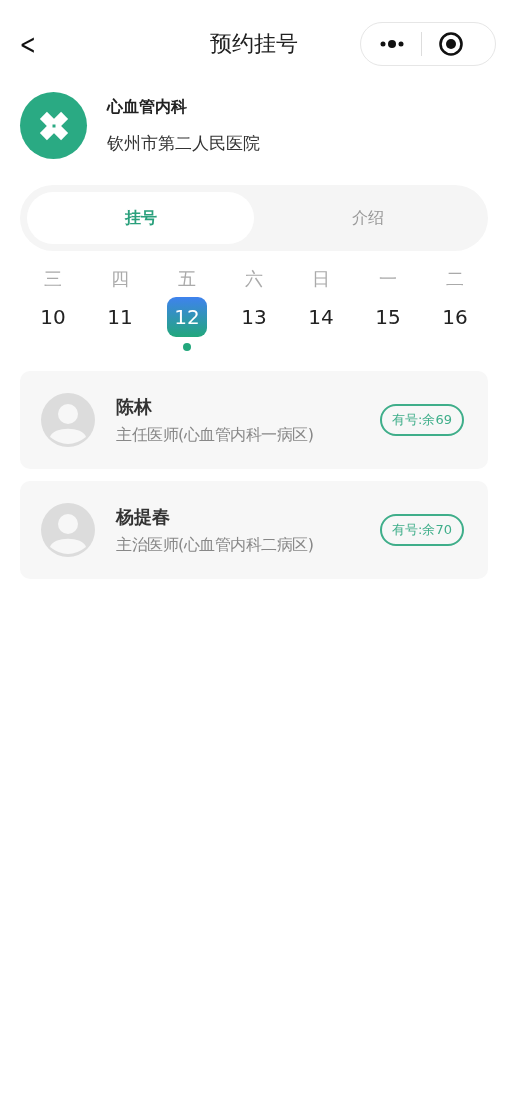 Image resolution: width=508 pixels, height=1095 pixels. Describe the element at coordinates (120, 317) in the screenshot. I see `date-button: 11` at that location.